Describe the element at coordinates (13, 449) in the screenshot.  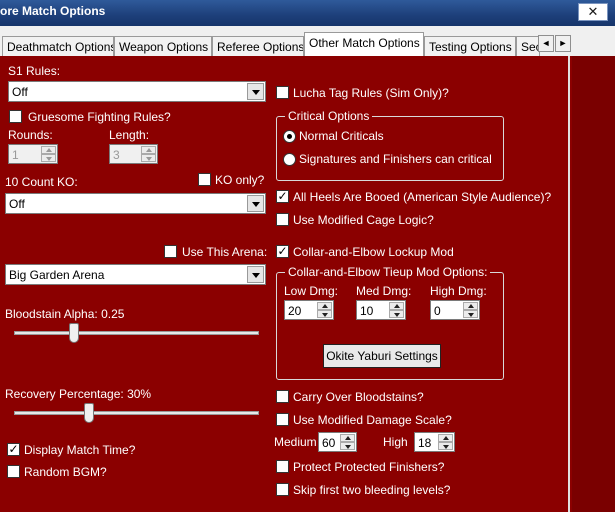
I see `display-time-checkbox: ✓` at that location.